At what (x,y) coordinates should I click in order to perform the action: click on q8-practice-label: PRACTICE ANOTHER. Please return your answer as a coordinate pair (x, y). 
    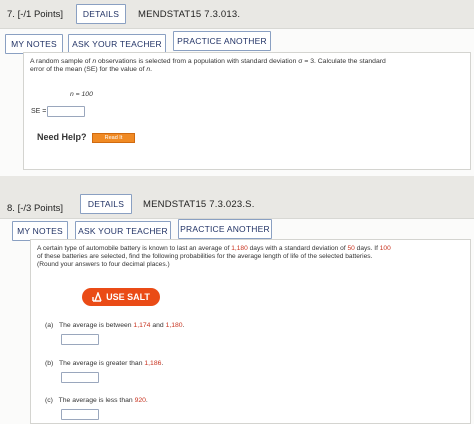
    Looking at the image, I should click on (225, 229).